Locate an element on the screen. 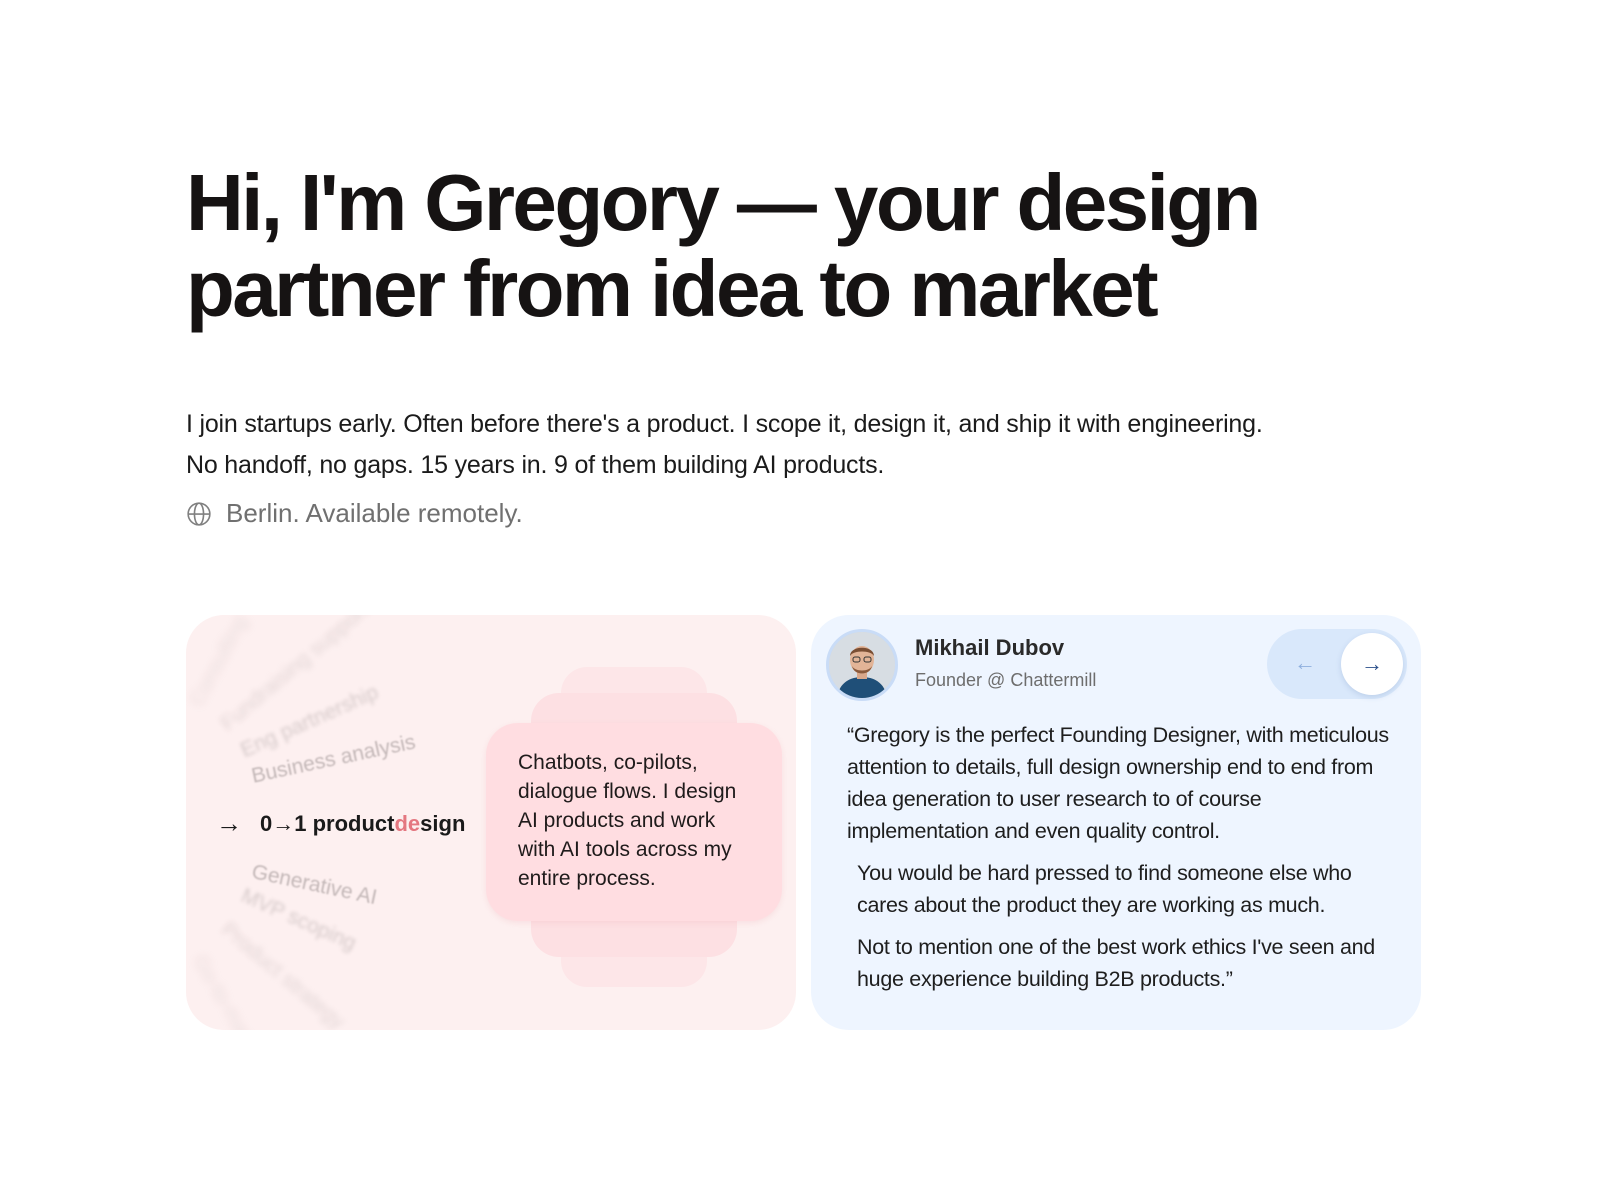 The height and width of the screenshot is (1200, 1600). location: Berlin. Available remotely. is located at coordinates (811, 513).